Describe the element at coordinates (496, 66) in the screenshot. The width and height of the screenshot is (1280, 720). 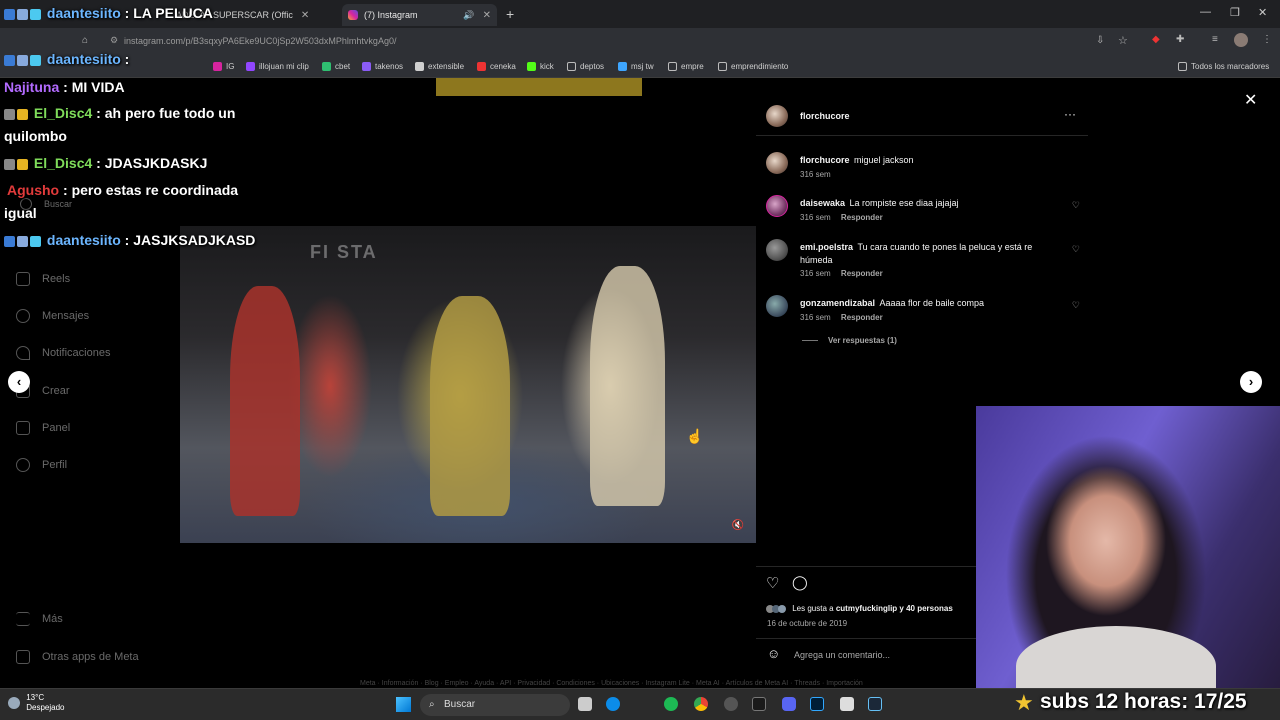
I see `bookmark-item: ceneka` at that location.